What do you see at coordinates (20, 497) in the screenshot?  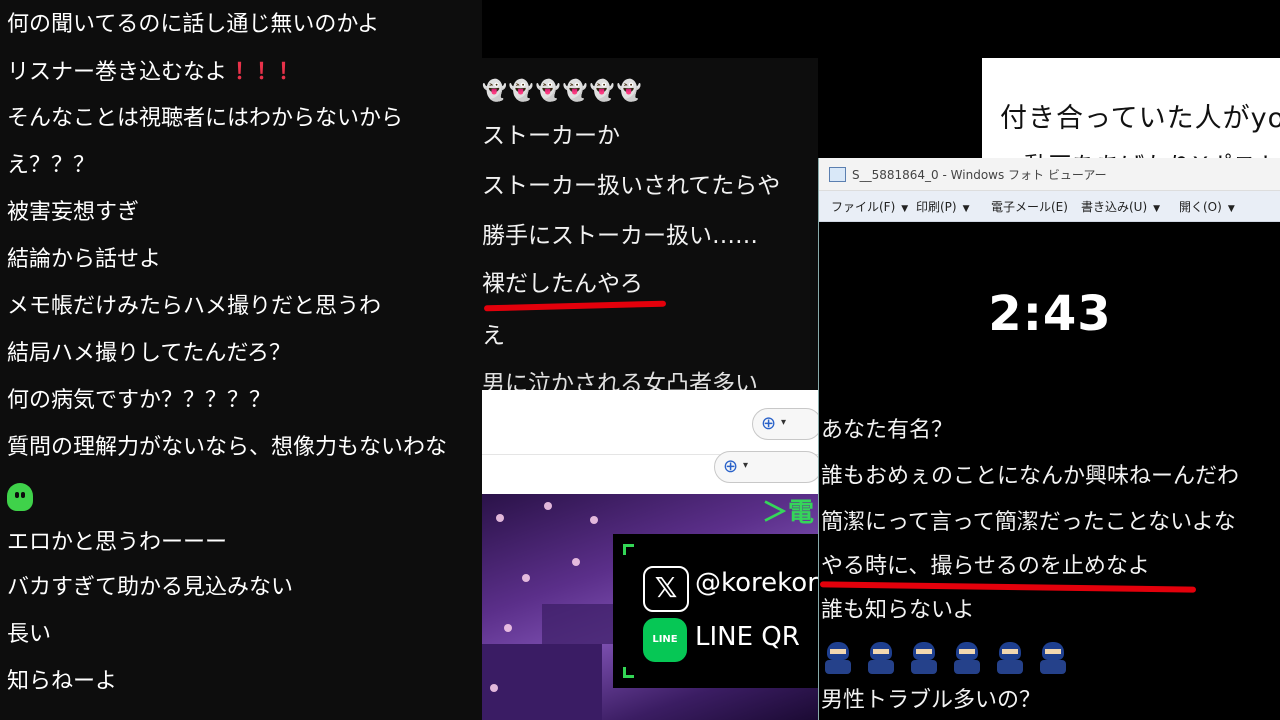 I see `green-blob-emote-icon` at bounding box center [20, 497].